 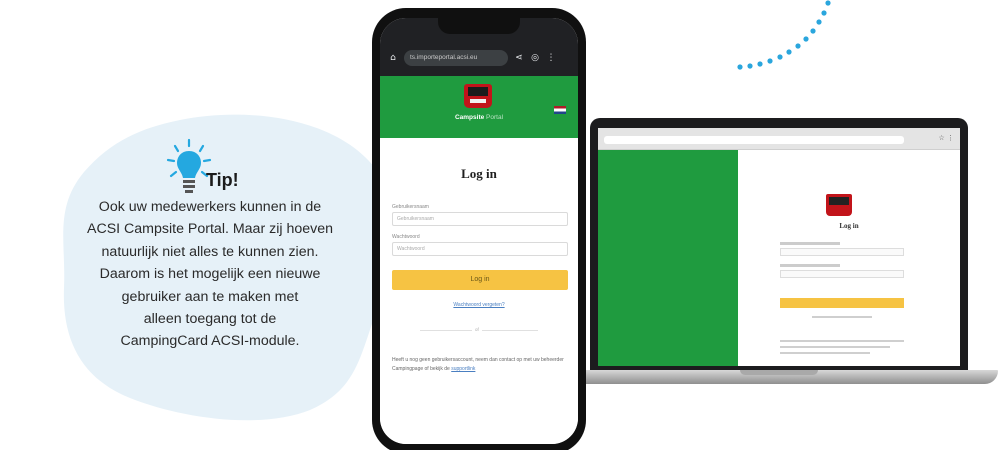 I want to click on menu-icon: ⋮, so click(x=551, y=58).